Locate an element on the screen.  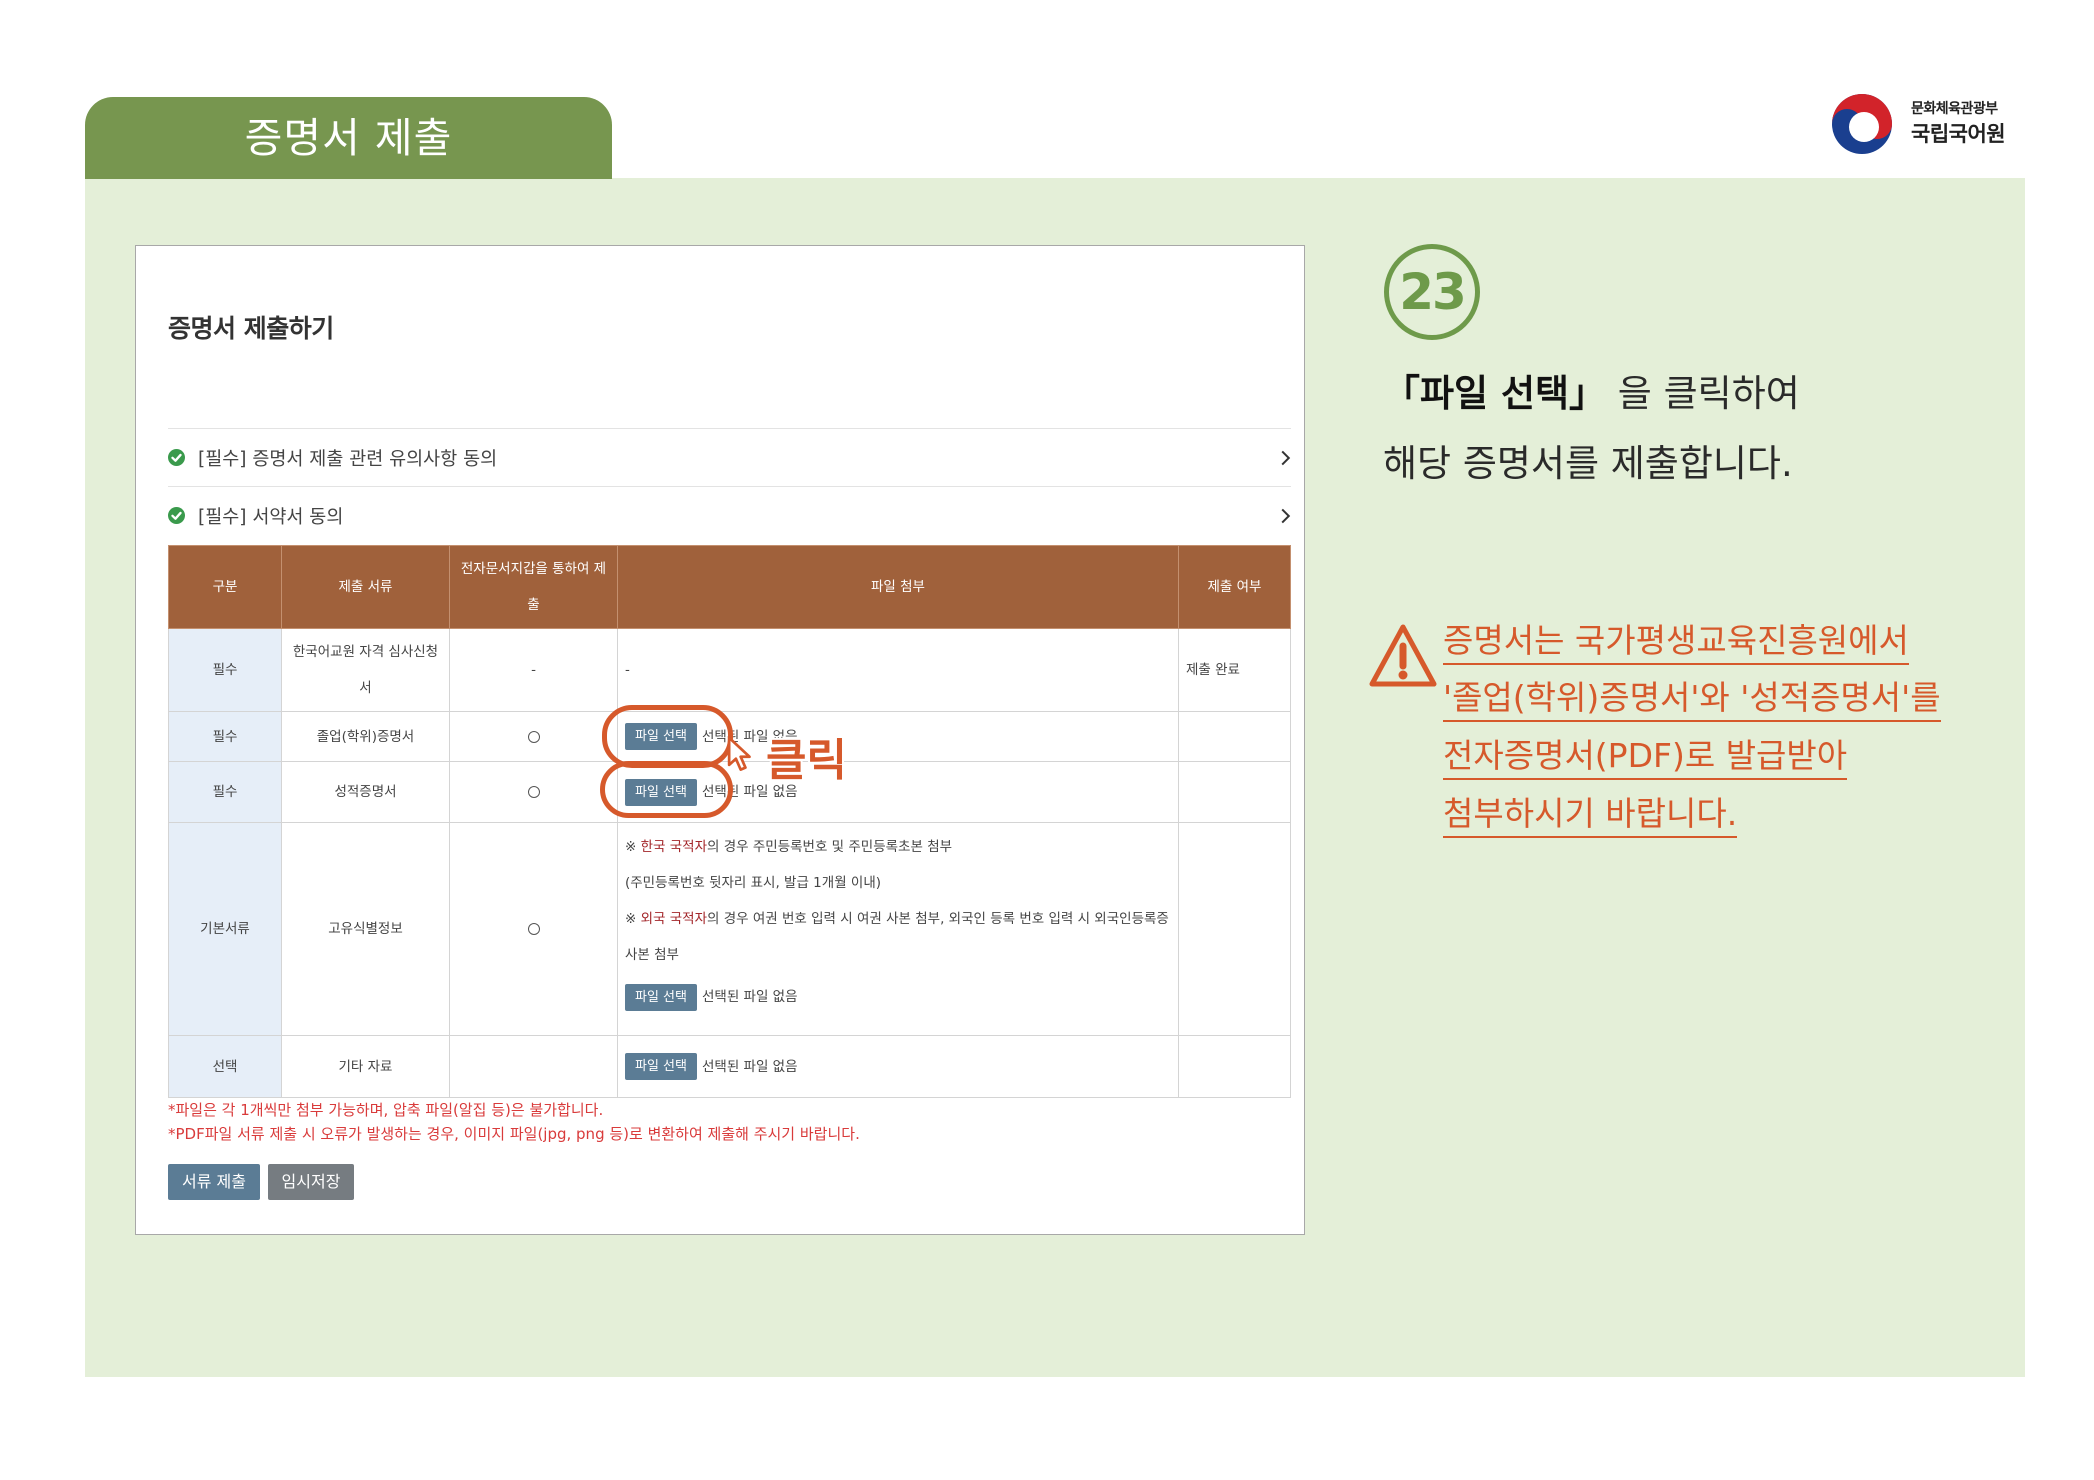
caution-text: 첨부하시기 바랍니다. is located at coordinates (1590, 816).